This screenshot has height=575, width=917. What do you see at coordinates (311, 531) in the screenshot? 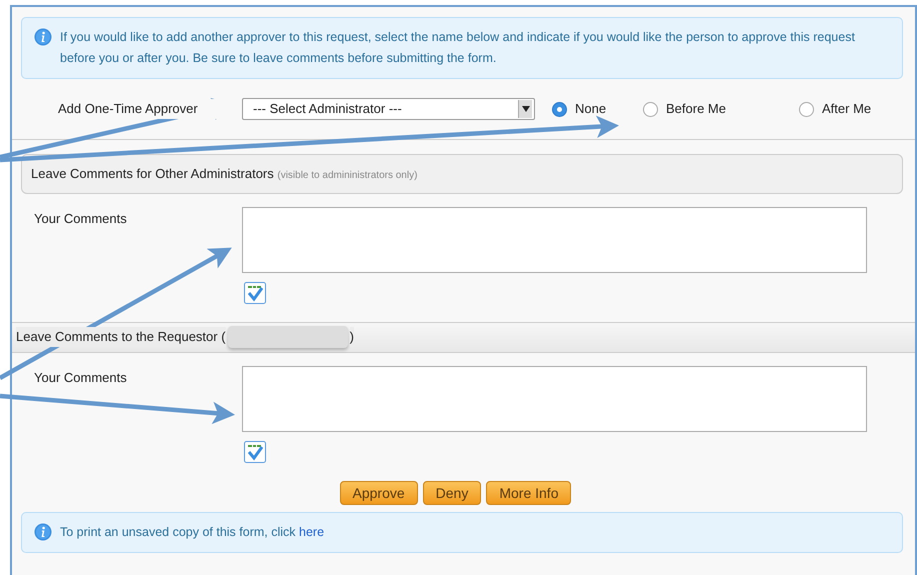
I see `print-link: here` at bounding box center [311, 531].